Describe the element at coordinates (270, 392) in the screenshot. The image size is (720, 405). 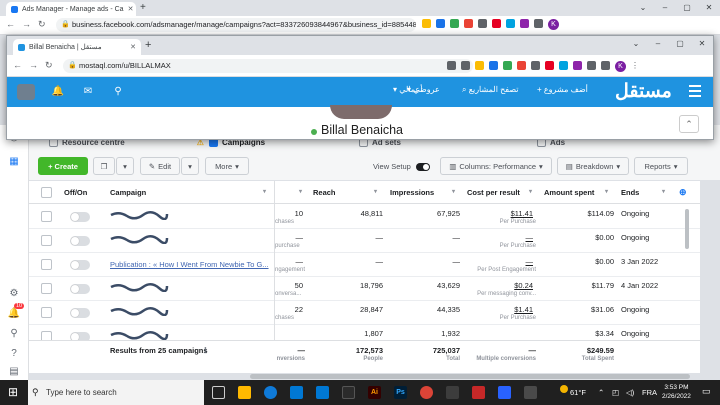
I see `edge-icon` at that location.